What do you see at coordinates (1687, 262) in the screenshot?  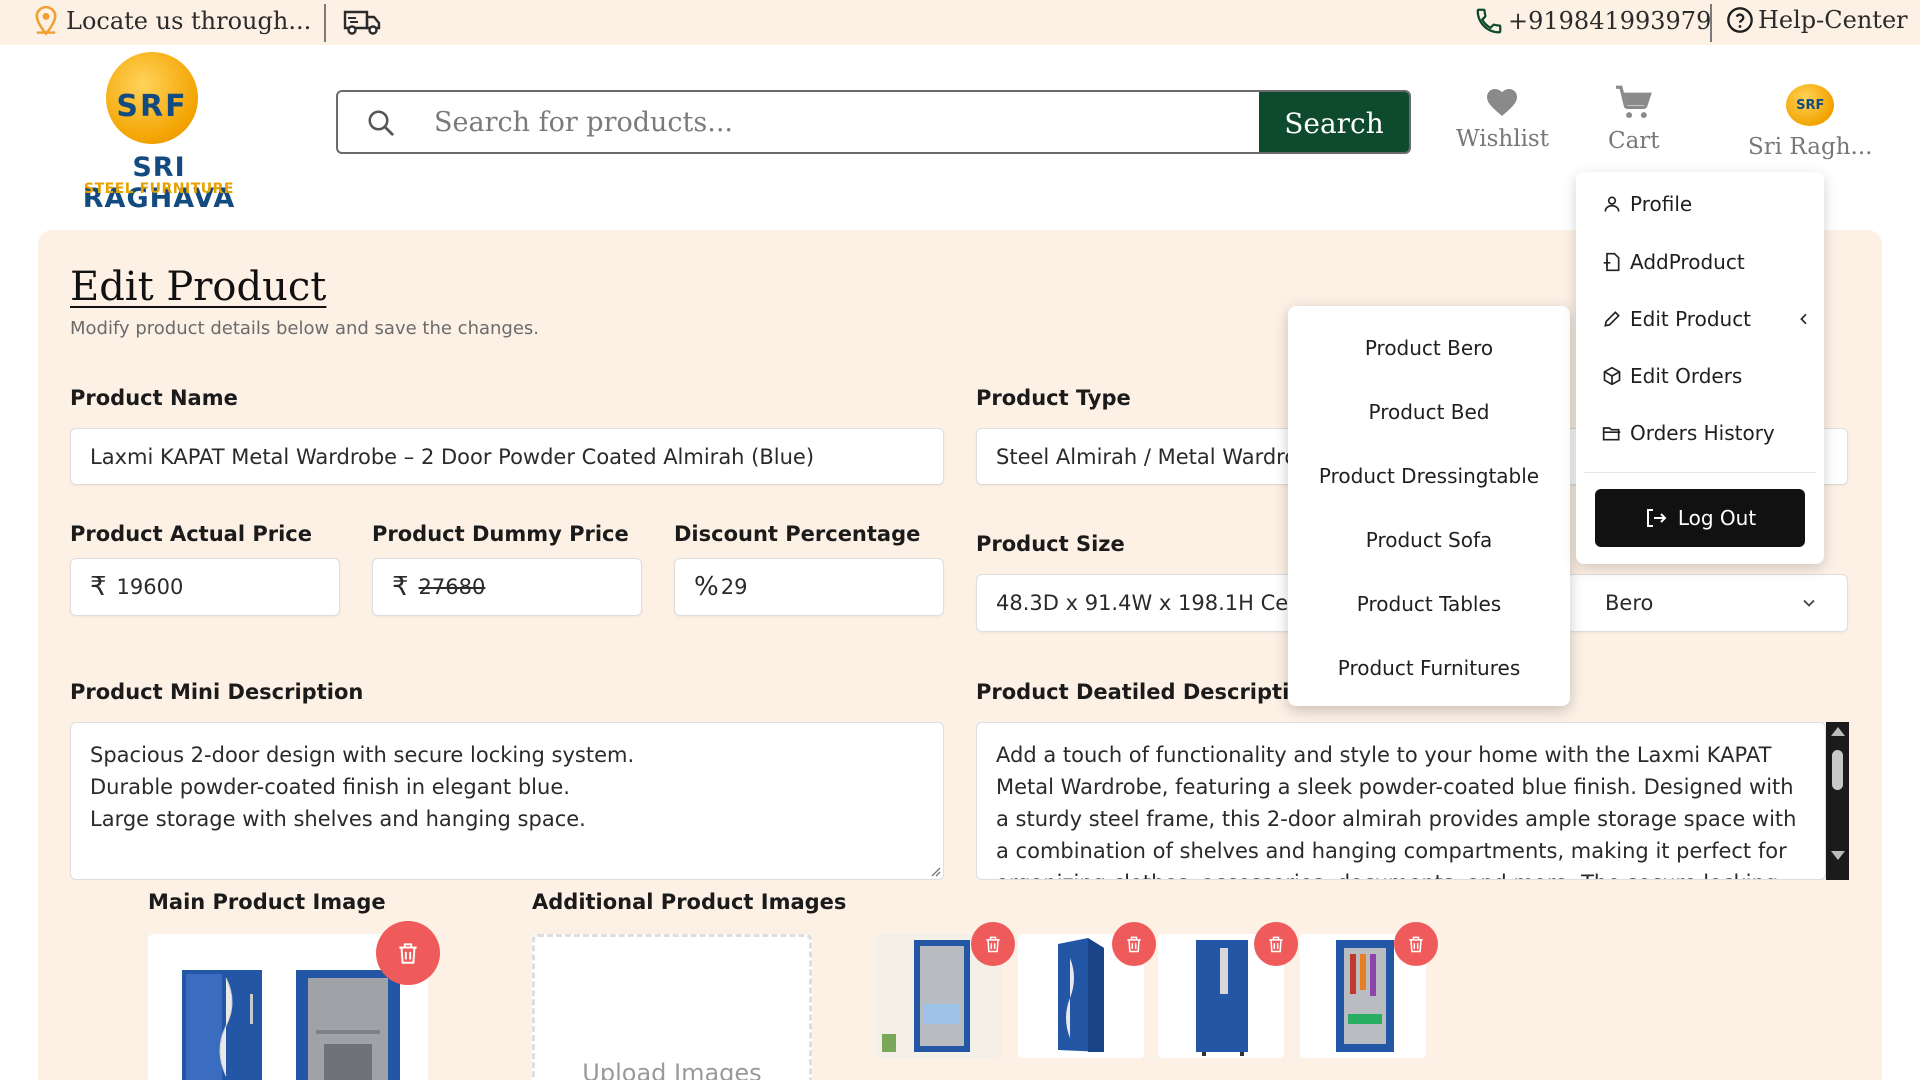 I see `menu-item-label: AddProduct` at bounding box center [1687, 262].